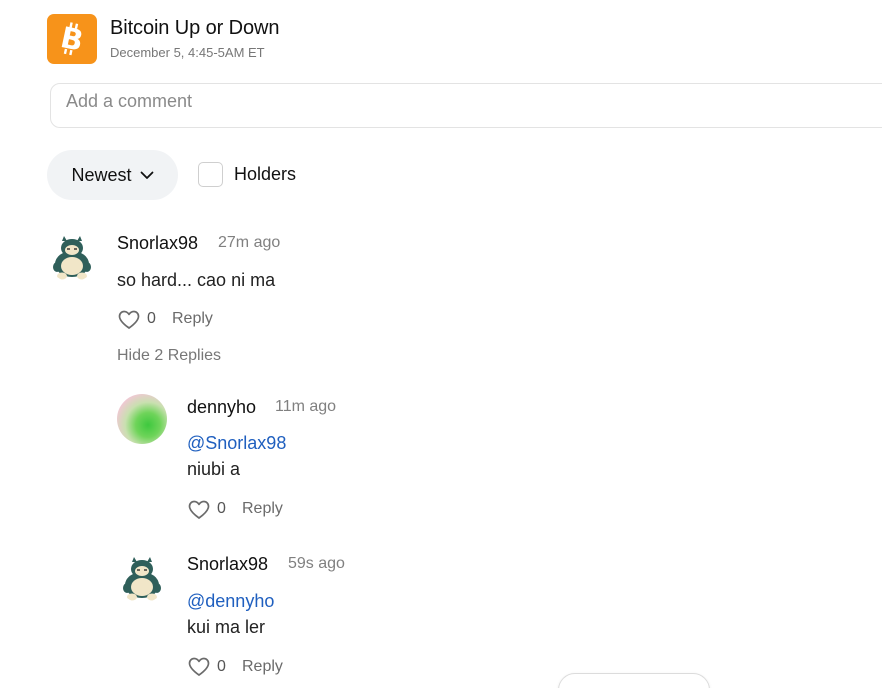  Describe the element at coordinates (634, 680) in the screenshot. I see `floating-pill-button` at that location.